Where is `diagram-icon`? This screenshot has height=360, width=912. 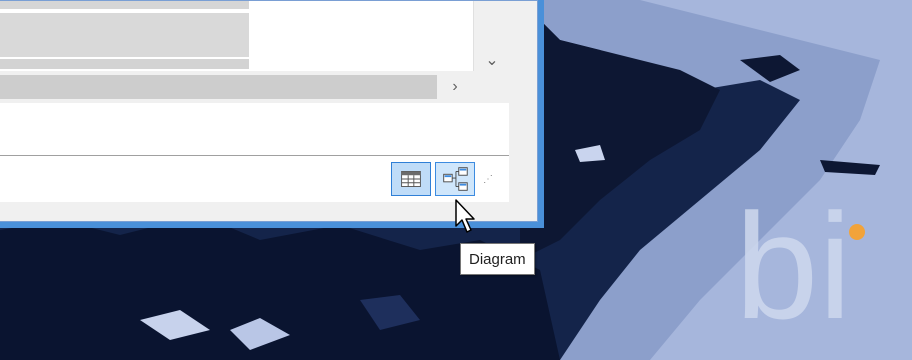 diagram-icon is located at coordinates (455, 179).